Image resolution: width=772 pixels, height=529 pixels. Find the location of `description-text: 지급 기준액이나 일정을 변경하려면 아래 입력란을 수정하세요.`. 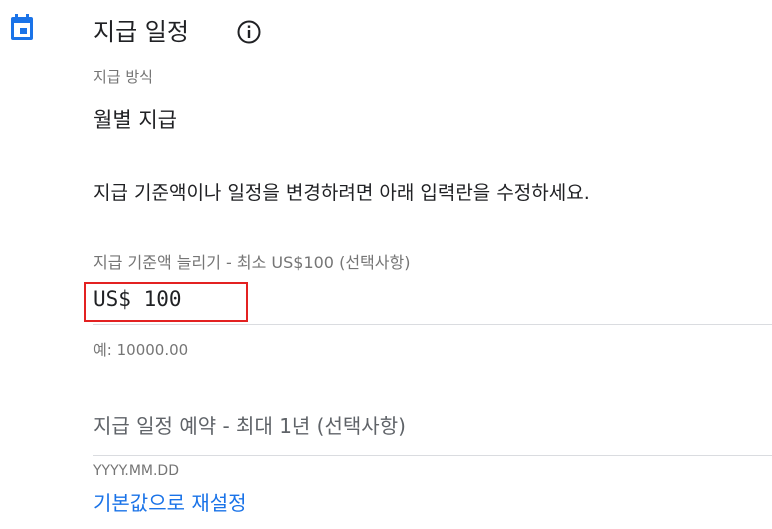

description-text: 지급 기준액이나 일정을 변경하려면 아래 입력란을 수정하세요. is located at coordinates (341, 193).